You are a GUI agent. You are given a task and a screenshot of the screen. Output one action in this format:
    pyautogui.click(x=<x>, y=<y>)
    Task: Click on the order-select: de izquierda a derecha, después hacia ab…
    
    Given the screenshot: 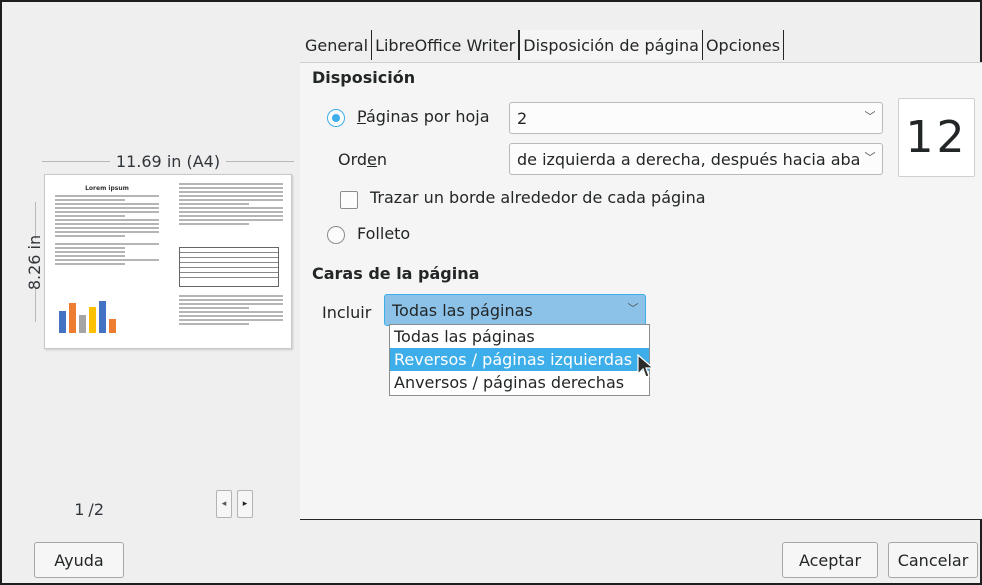 What is the action you would take?
    pyautogui.click(x=696, y=159)
    